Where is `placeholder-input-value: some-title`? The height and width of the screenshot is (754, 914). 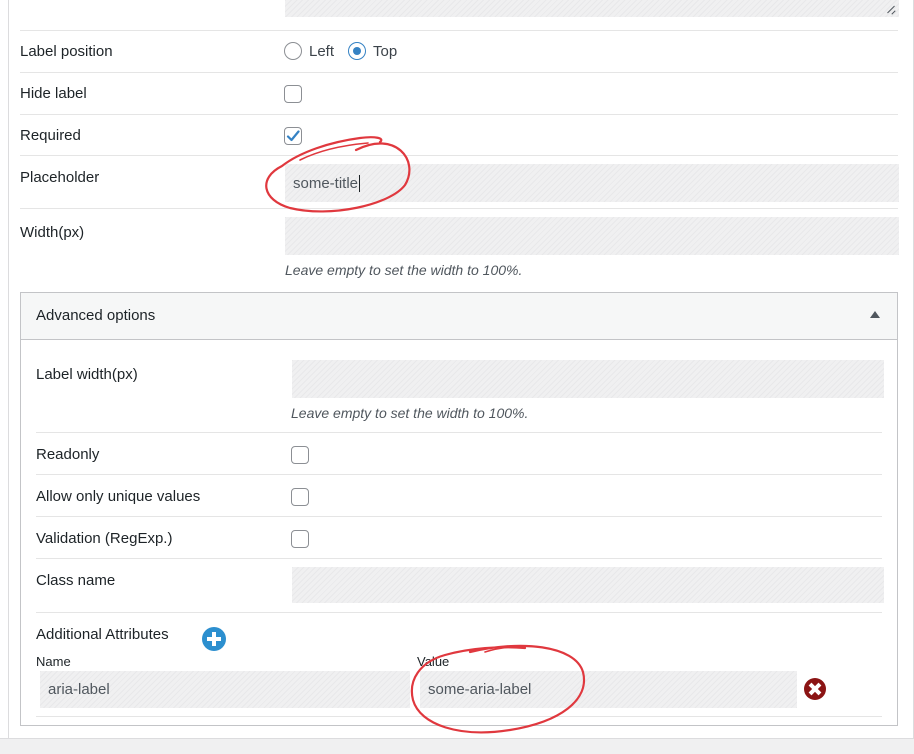 placeholder-input-value: some-title is located at coordinates (326, 183).